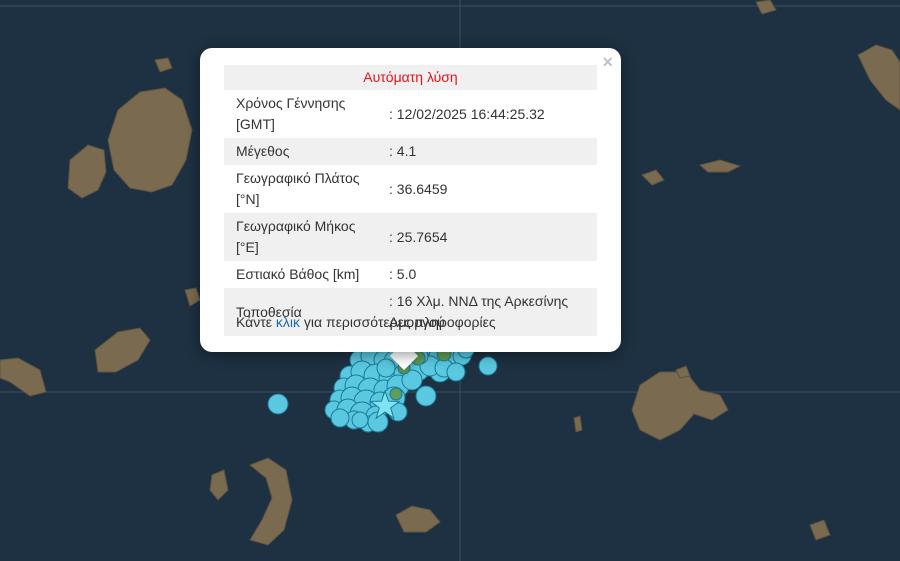 The height and width of the screenshot is (561, 900). I want to click on more-info-link: κλικ, so click(288, 322).